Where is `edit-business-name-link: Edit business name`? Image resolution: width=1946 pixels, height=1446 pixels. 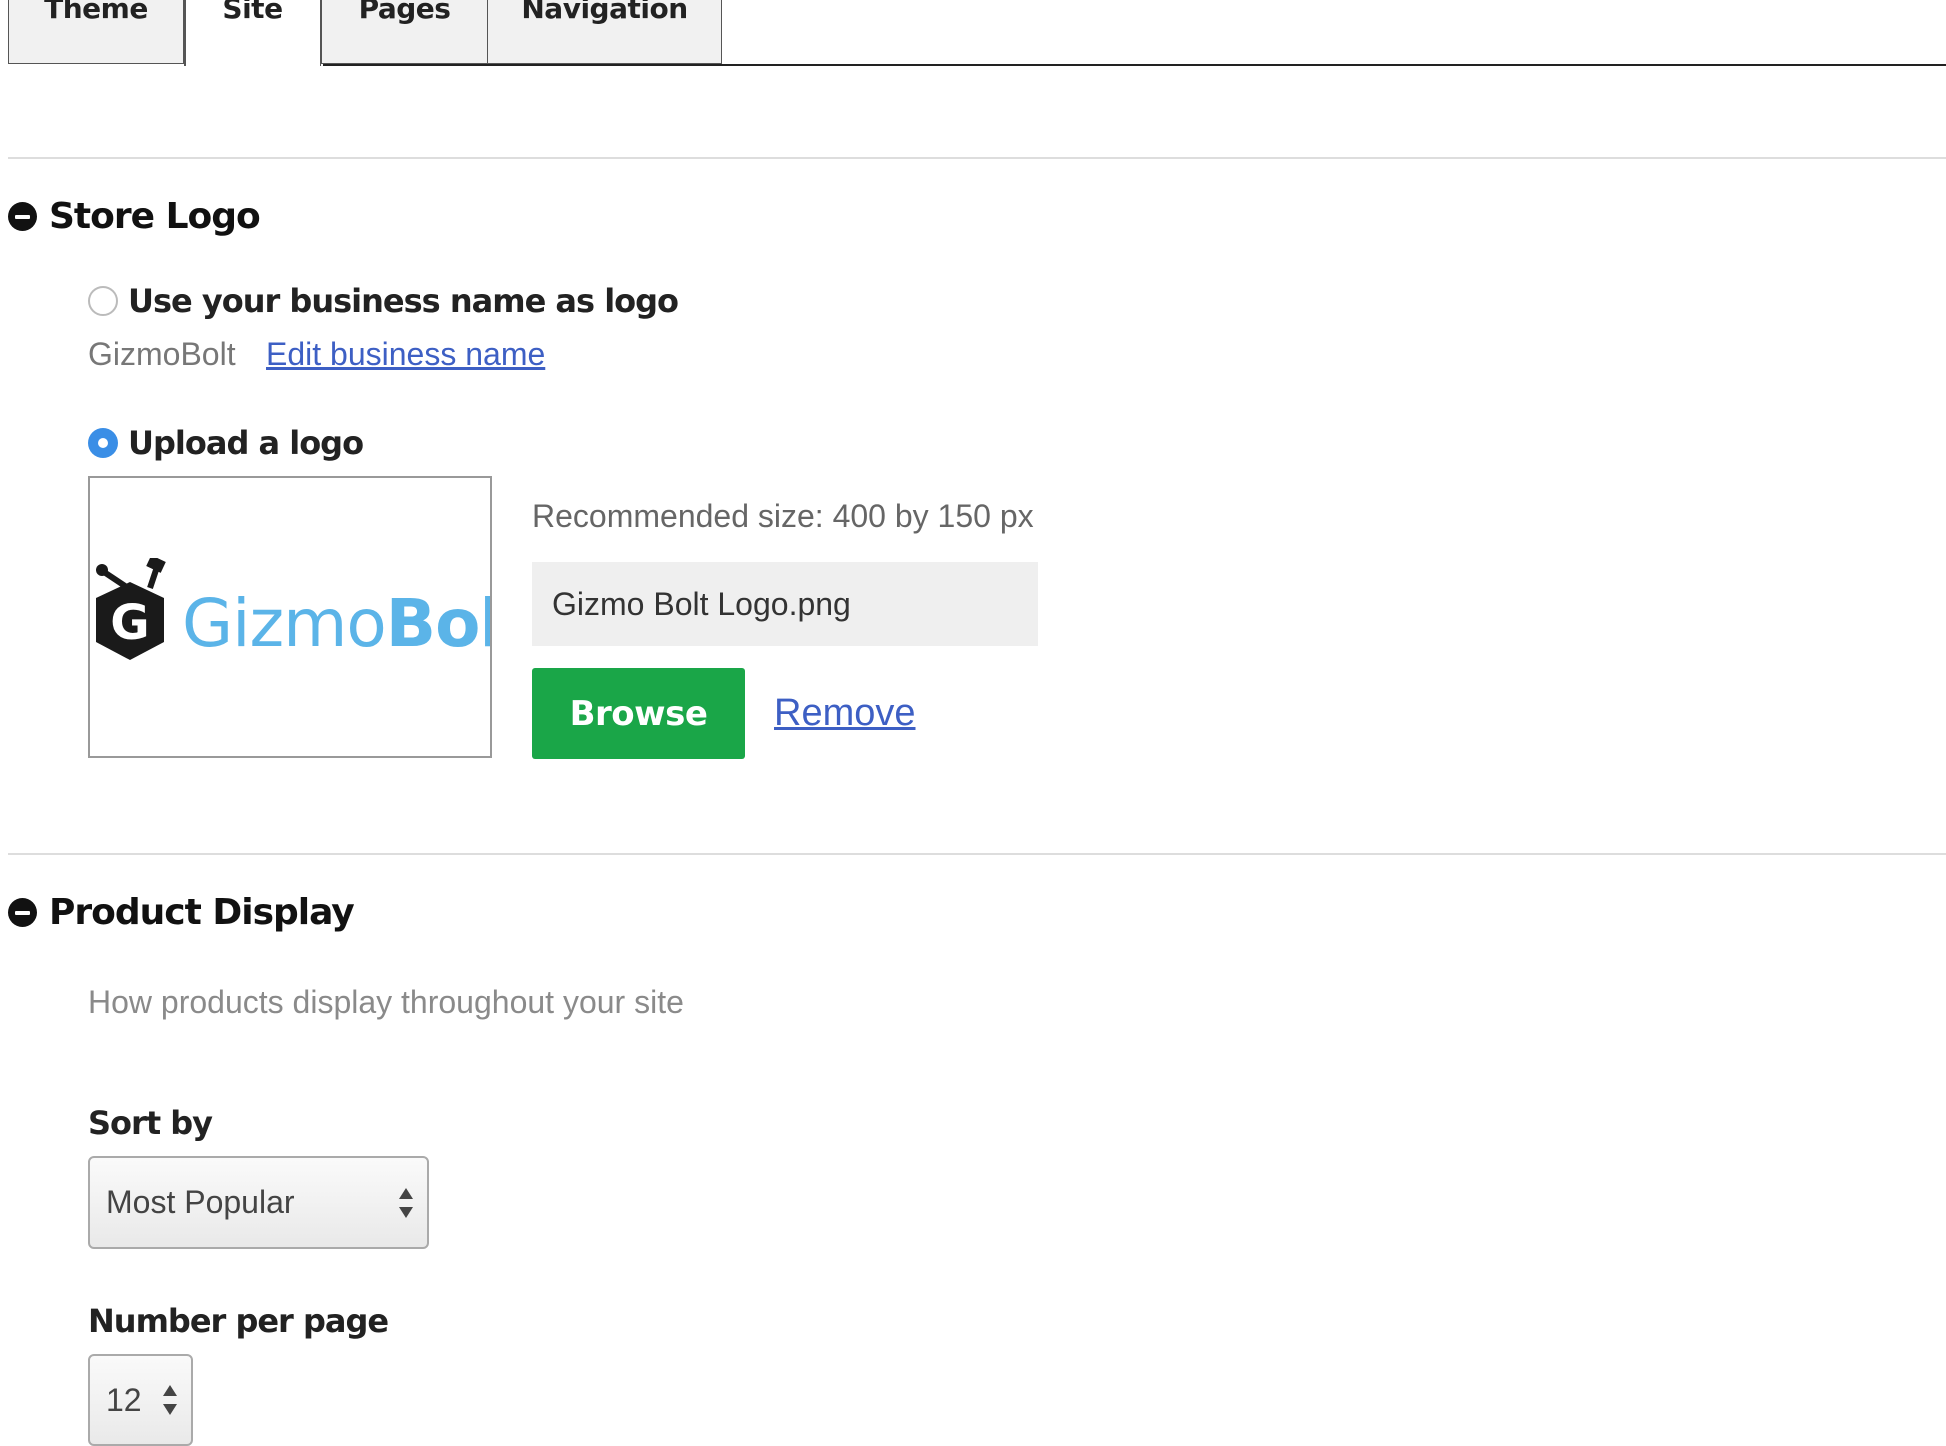 edit-business-name-link: Edit business name is located at coordinates (405, 354).